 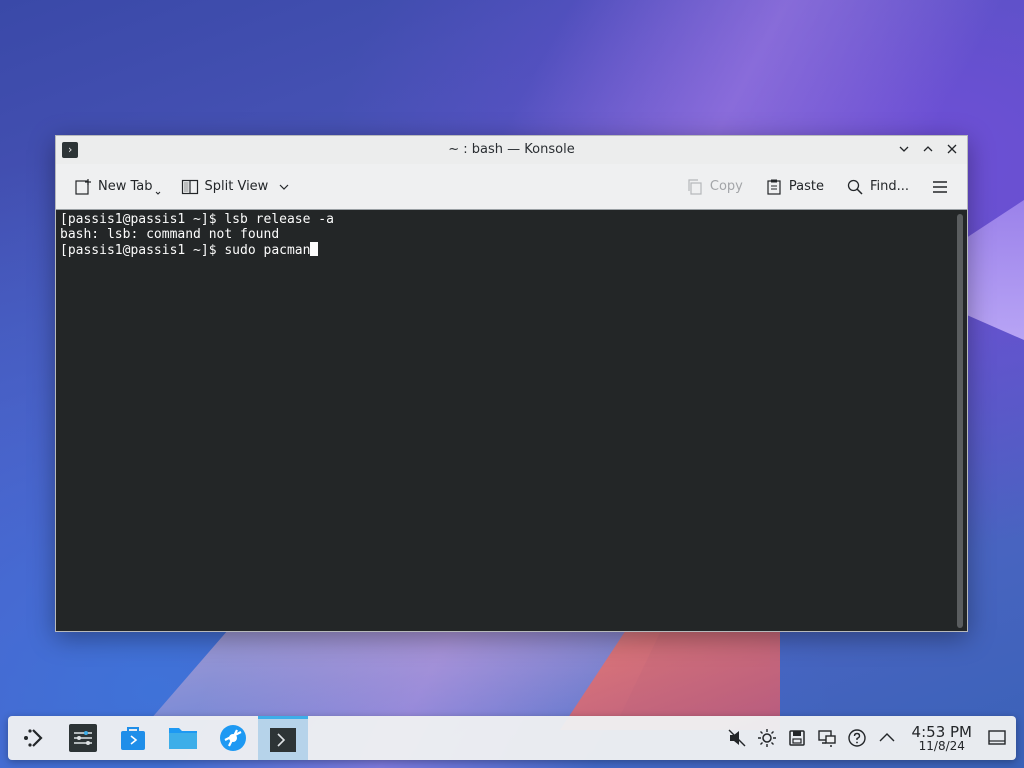 What do you see at coordinates (960, 421) in the screenshot?
I see `scrollbar` at bounding box center [960, 421].